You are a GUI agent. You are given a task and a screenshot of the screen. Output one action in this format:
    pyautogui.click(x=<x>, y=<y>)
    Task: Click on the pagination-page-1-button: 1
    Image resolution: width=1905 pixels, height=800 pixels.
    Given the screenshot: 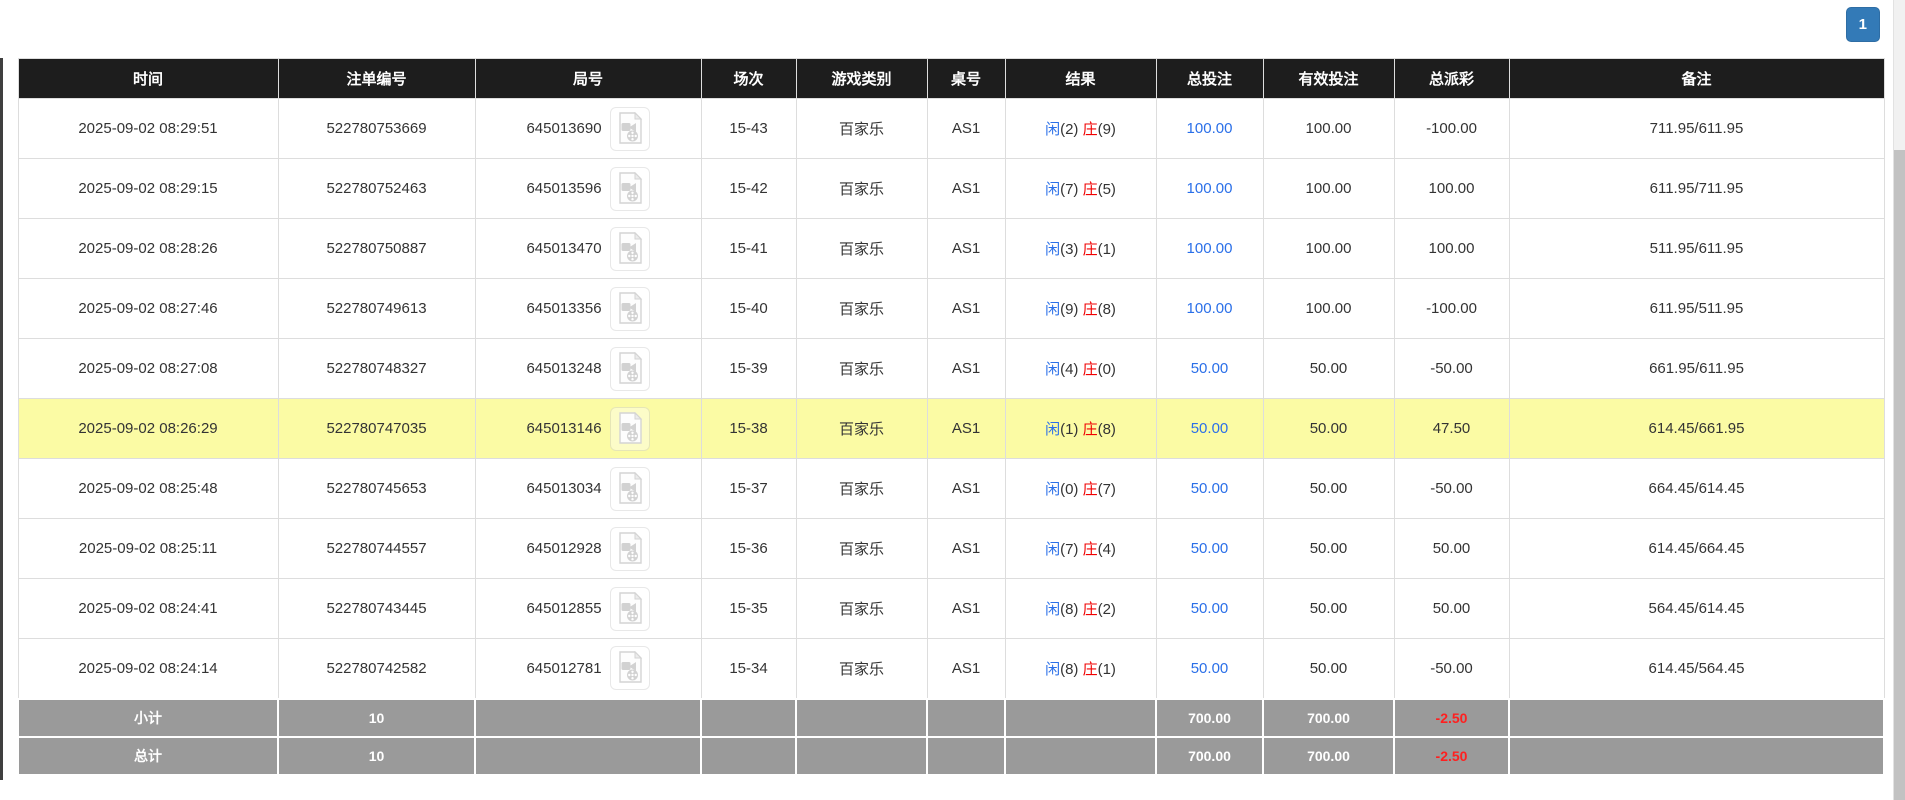 What is the action you would take?
    pyautogui.click(x=1862, y=24)
    